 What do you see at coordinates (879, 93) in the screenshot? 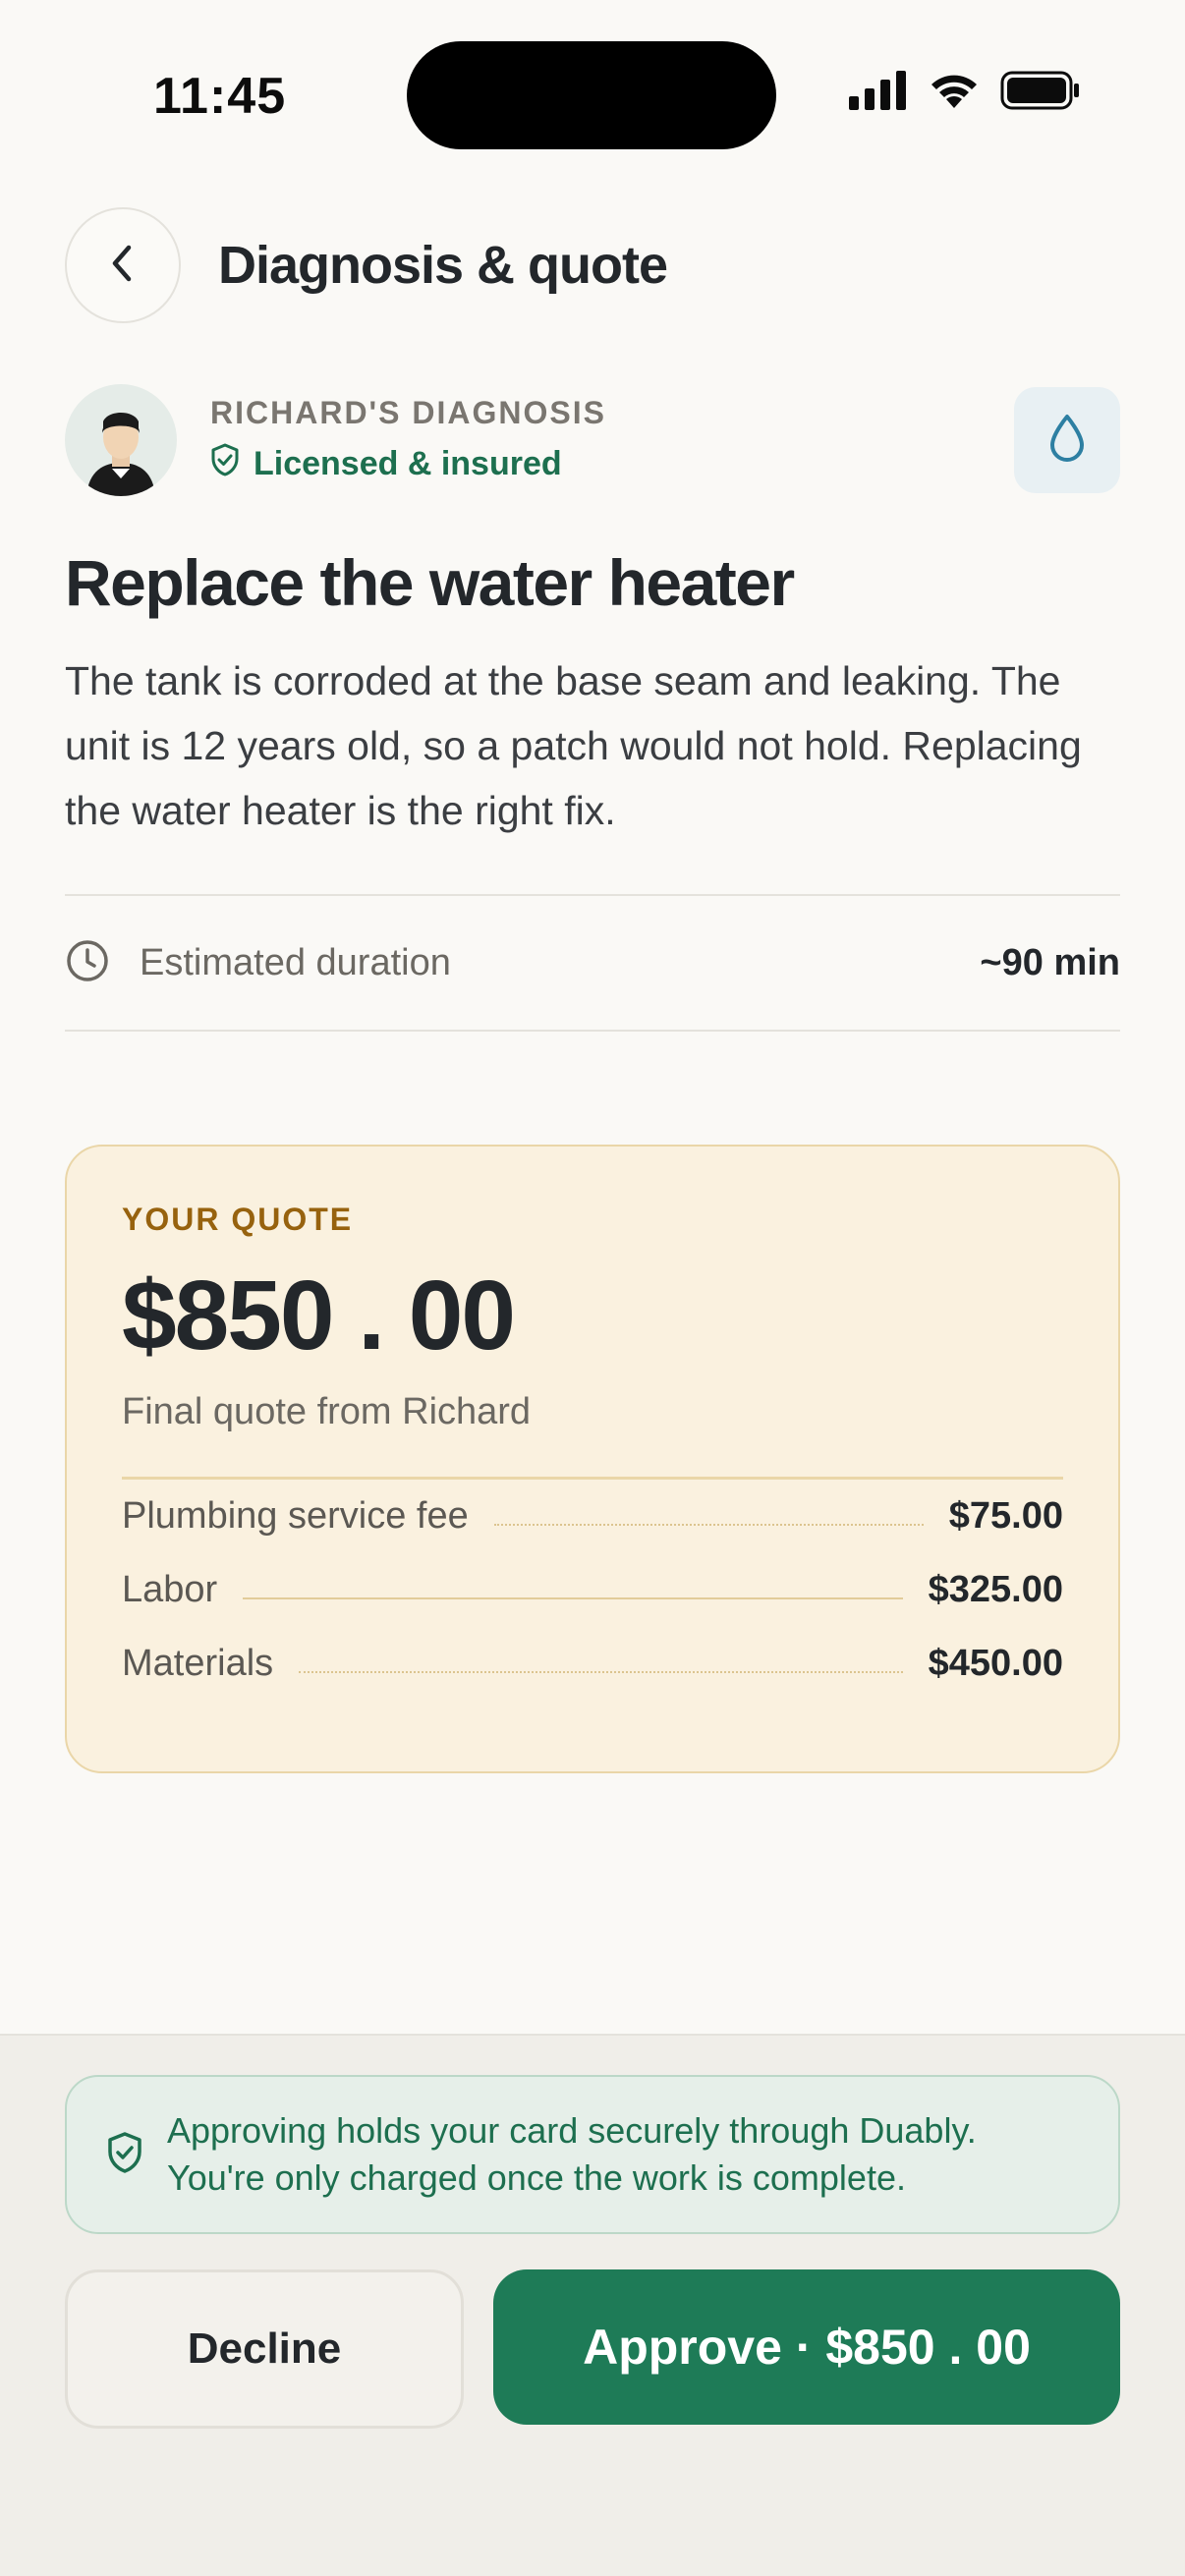
I see `cellular-signal-icon` at bounding box center [879, 93].